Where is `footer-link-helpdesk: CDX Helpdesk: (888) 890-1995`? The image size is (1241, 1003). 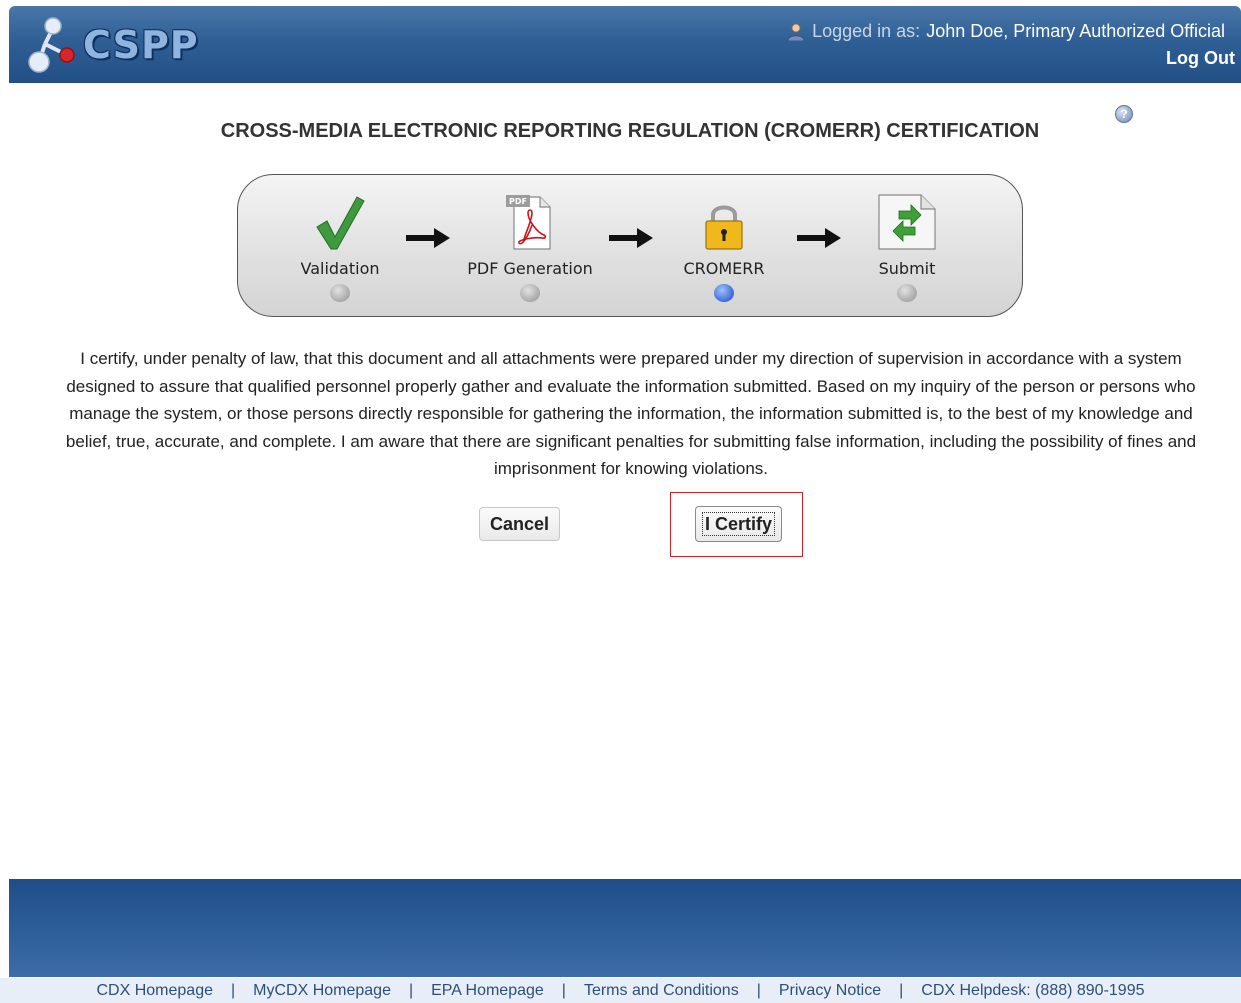 footer-link-helpdesk: CDX Helpdesk: (888) 890-1995 is located at coordinates (1032, 991).